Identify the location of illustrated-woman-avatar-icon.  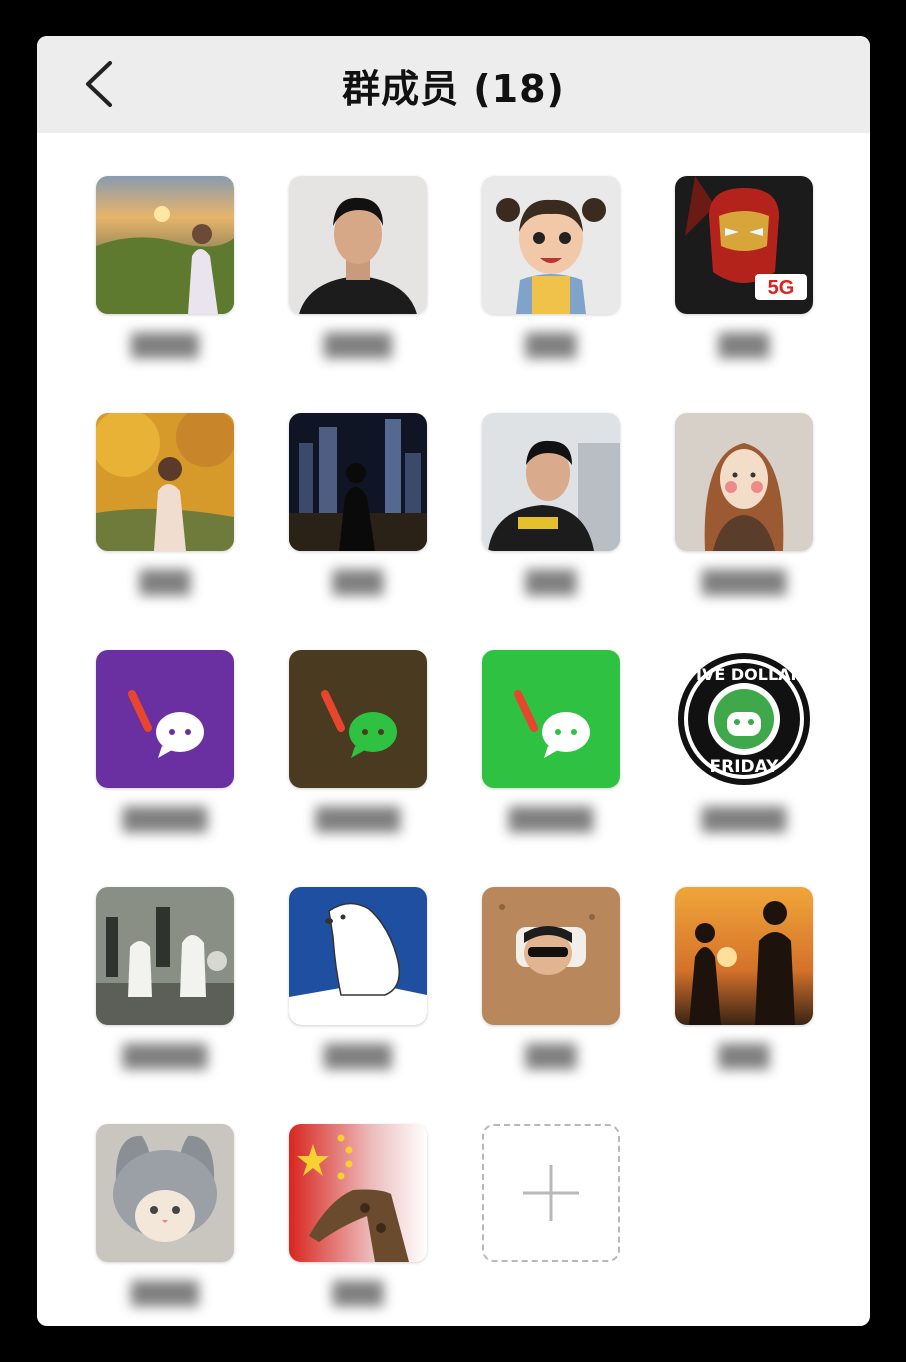
(744, 482).